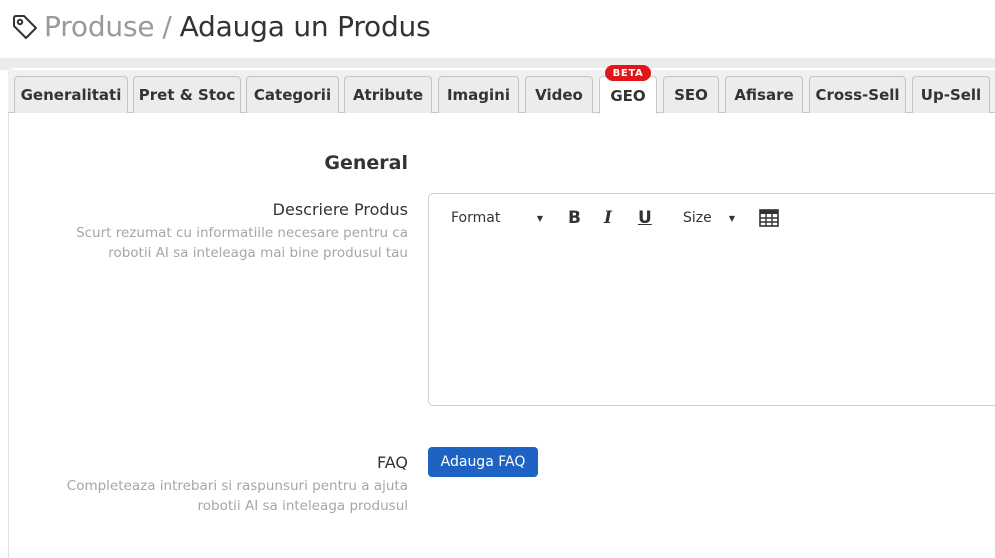 The height and width of the screenshot is (558, 995). I want to click on tab-video: Video, so click(559, 94).